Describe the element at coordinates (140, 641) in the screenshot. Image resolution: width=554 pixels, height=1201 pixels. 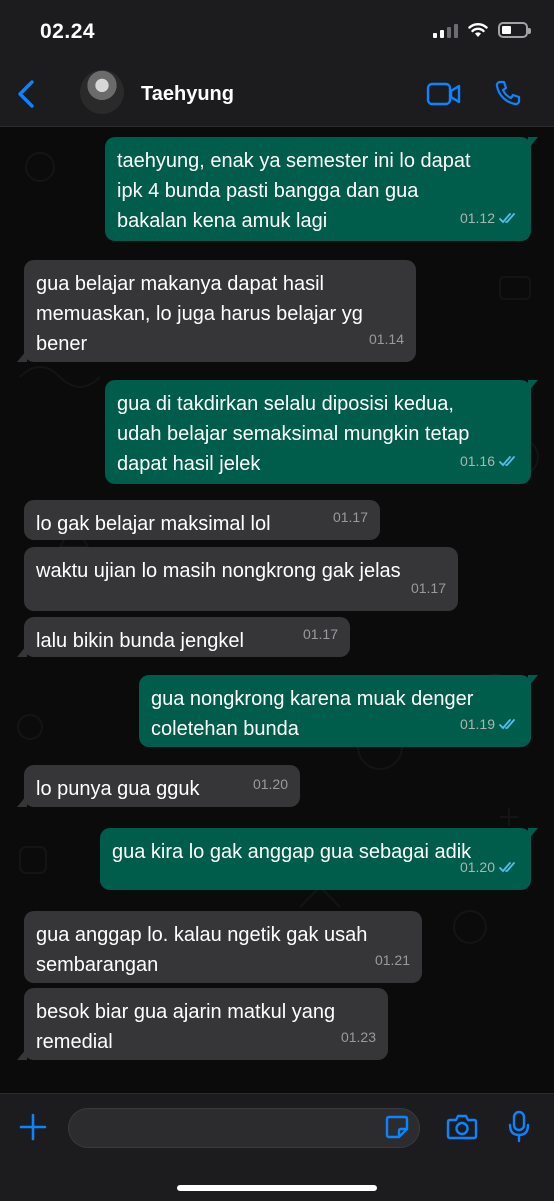
I see `message-text-line: lalu bikin bunda jengkel` at that location.